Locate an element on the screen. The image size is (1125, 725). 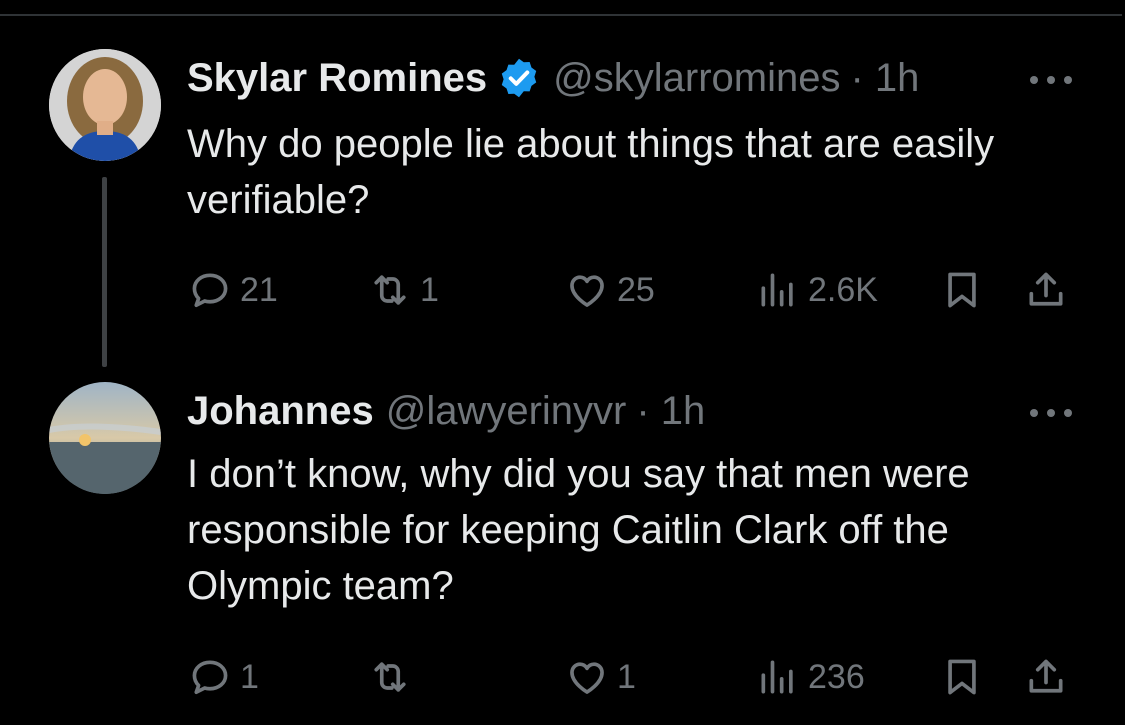
like-button: 1 is located at coordinates (600, 677).